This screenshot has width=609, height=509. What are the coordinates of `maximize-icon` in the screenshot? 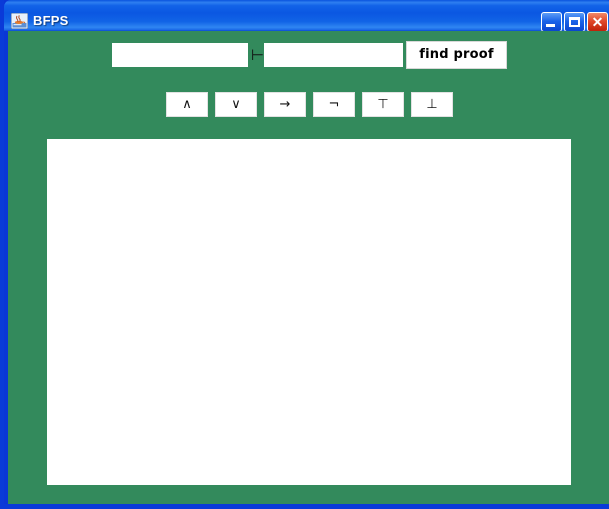 It's located at (574, 22).